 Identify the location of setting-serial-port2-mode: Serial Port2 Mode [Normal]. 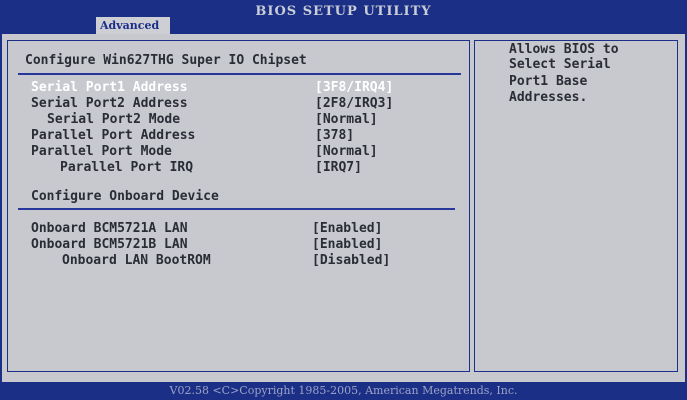
(228, 119).